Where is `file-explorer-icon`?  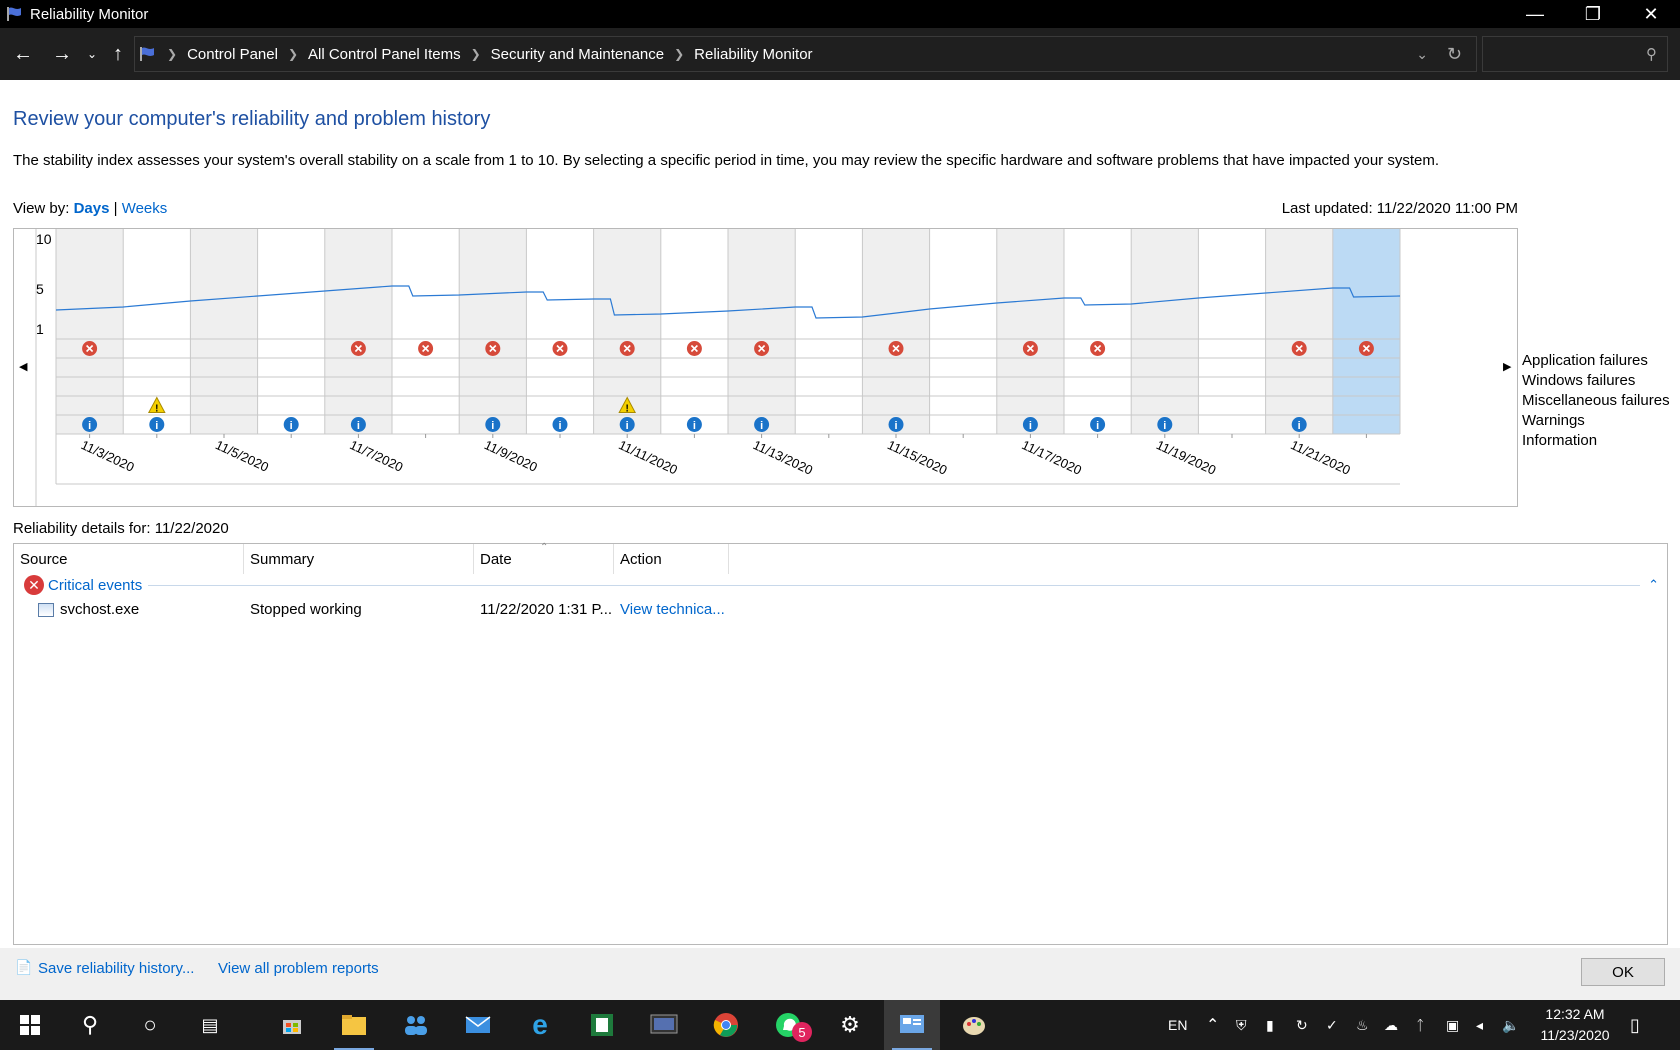 file-explorer-icon is located at coordinates (354, 1025).